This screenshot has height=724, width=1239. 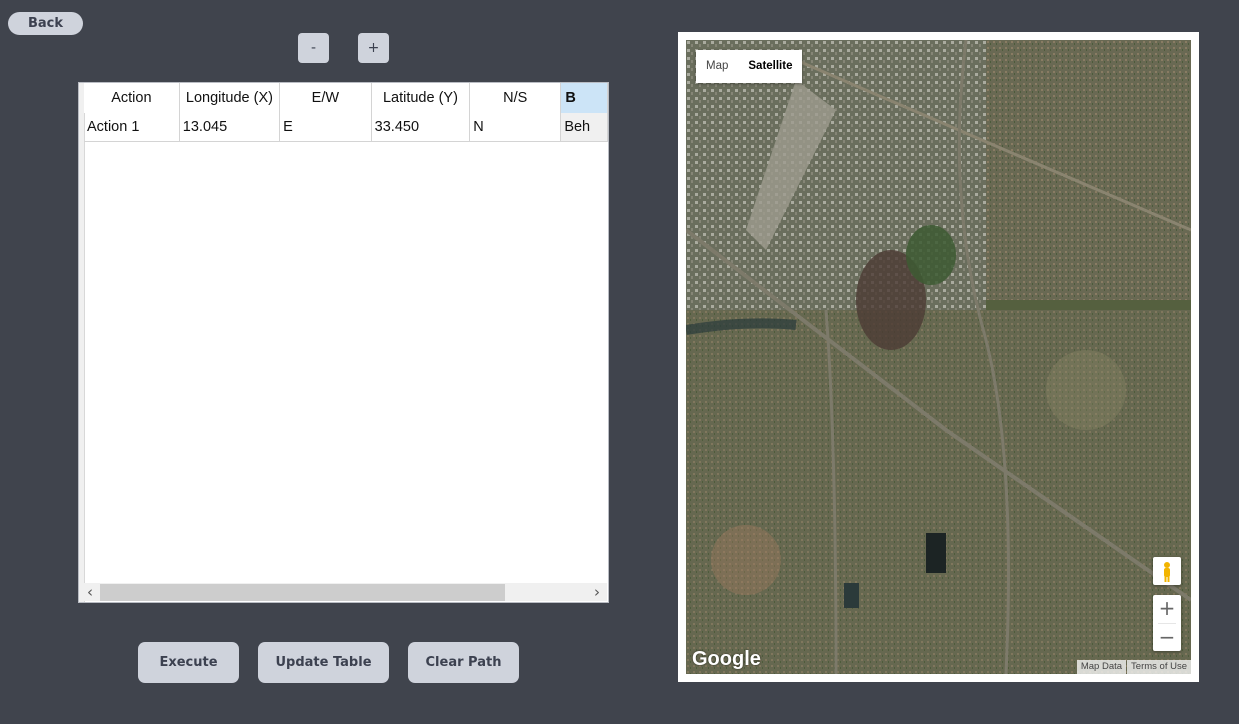 I want to click on clear-path-button: Clear Path, so click(x=463, y=662).